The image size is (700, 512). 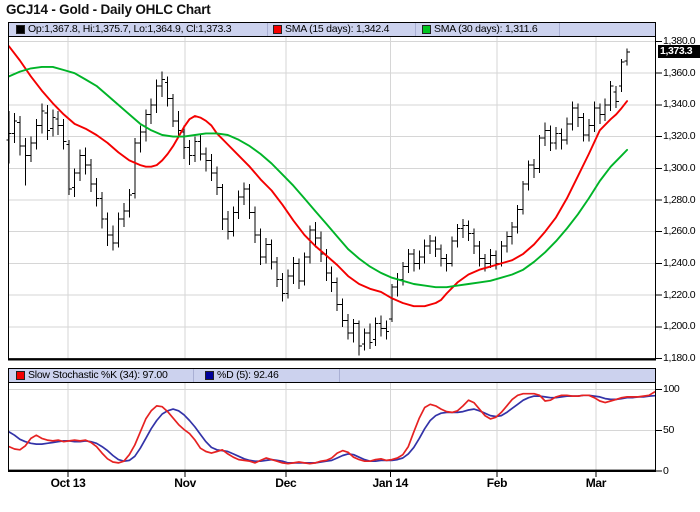 I want to click on last-price-badge: 1,373.3, so click(x=679, y=51).